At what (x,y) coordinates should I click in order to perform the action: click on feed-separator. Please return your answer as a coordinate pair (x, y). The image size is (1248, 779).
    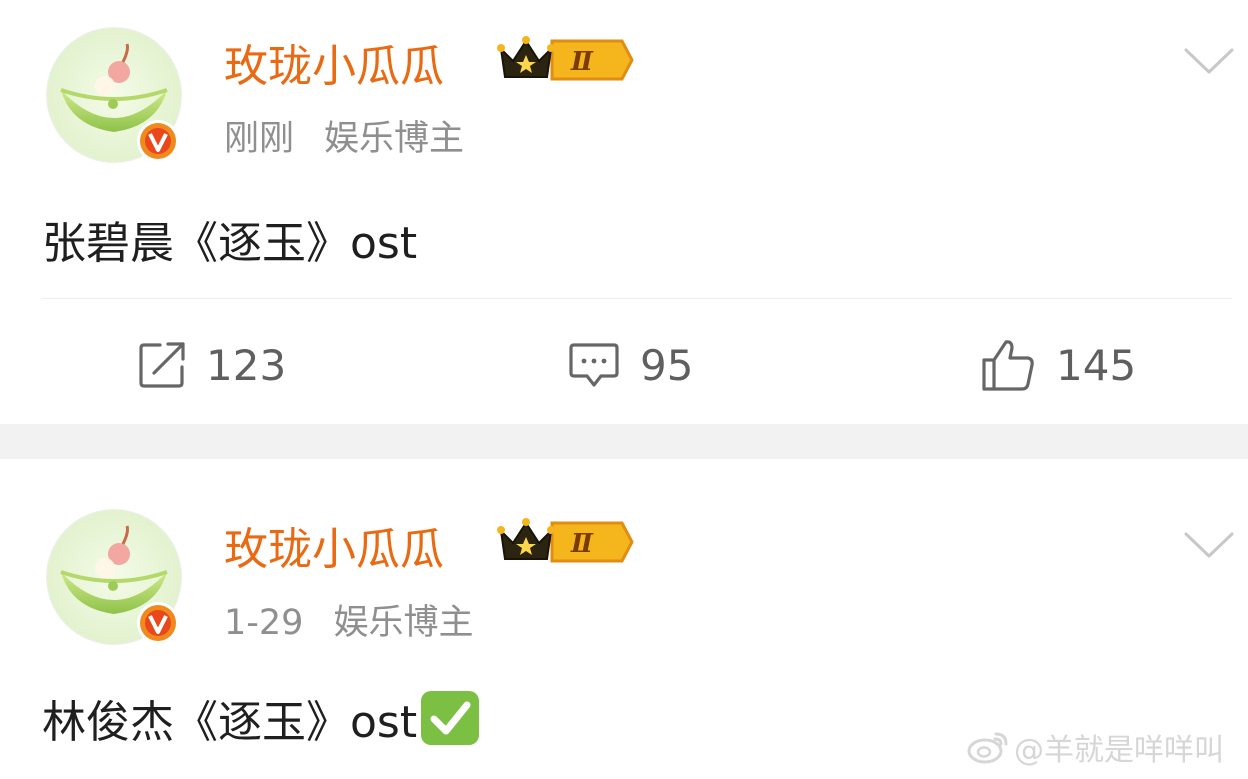
    Looking at the image, I should click on (624, 441).